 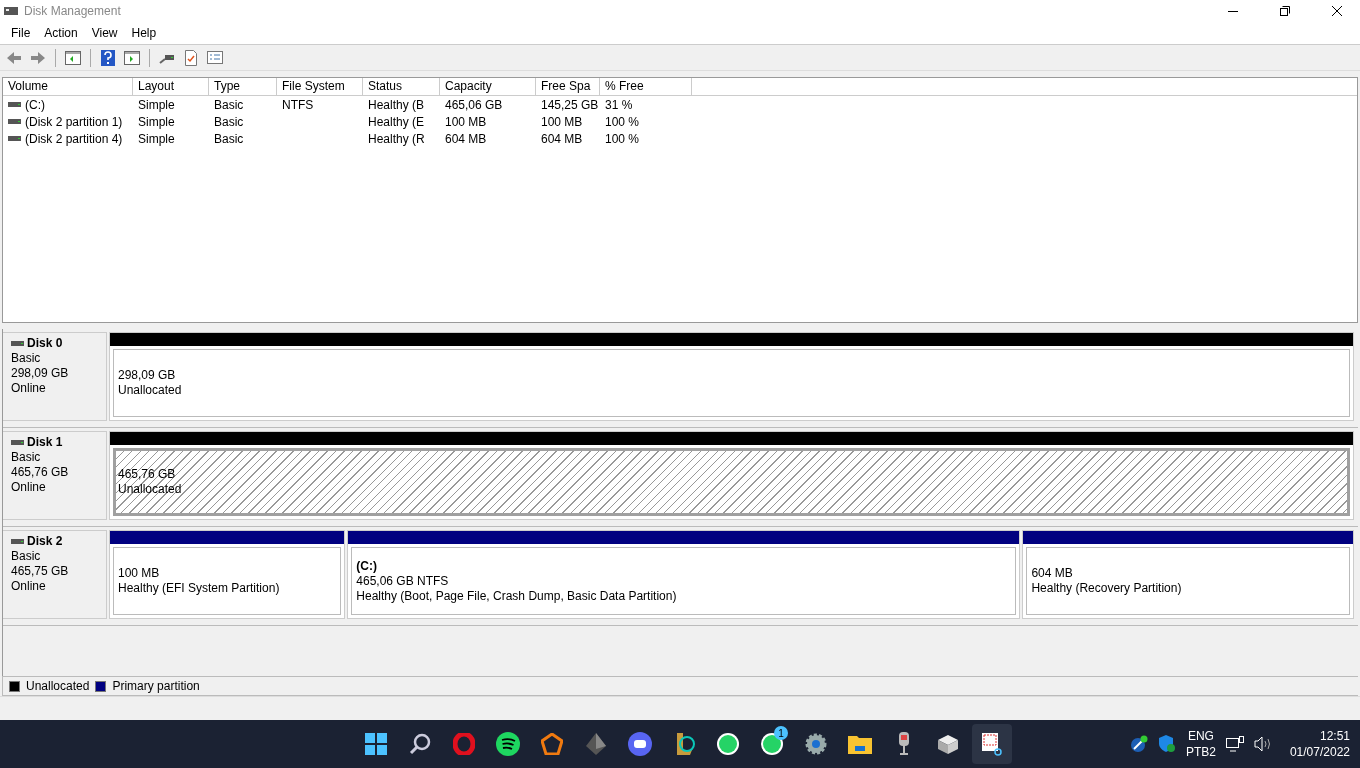 I want to click on clock-date: 01/07/2022, so click(x=1319, y=752).